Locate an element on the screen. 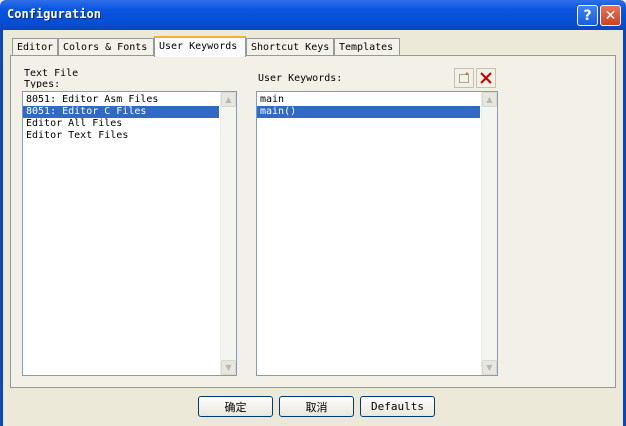 This screenshot has height=426, width=626. list-item: Editor Text Files is located at coordinates (121, 136).